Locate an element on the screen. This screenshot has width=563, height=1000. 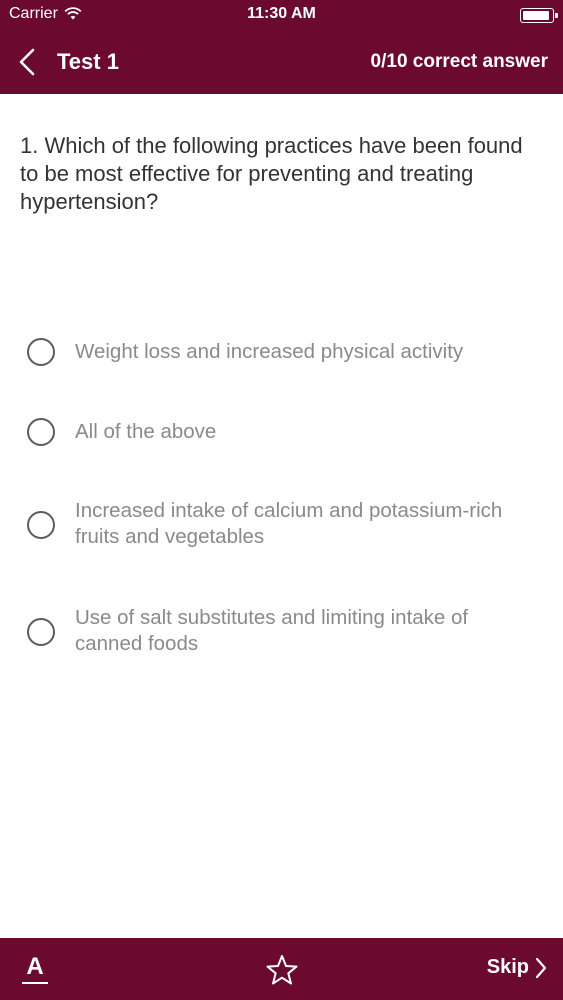
clock: 11:30 AM is located at coordinates (281, 13).